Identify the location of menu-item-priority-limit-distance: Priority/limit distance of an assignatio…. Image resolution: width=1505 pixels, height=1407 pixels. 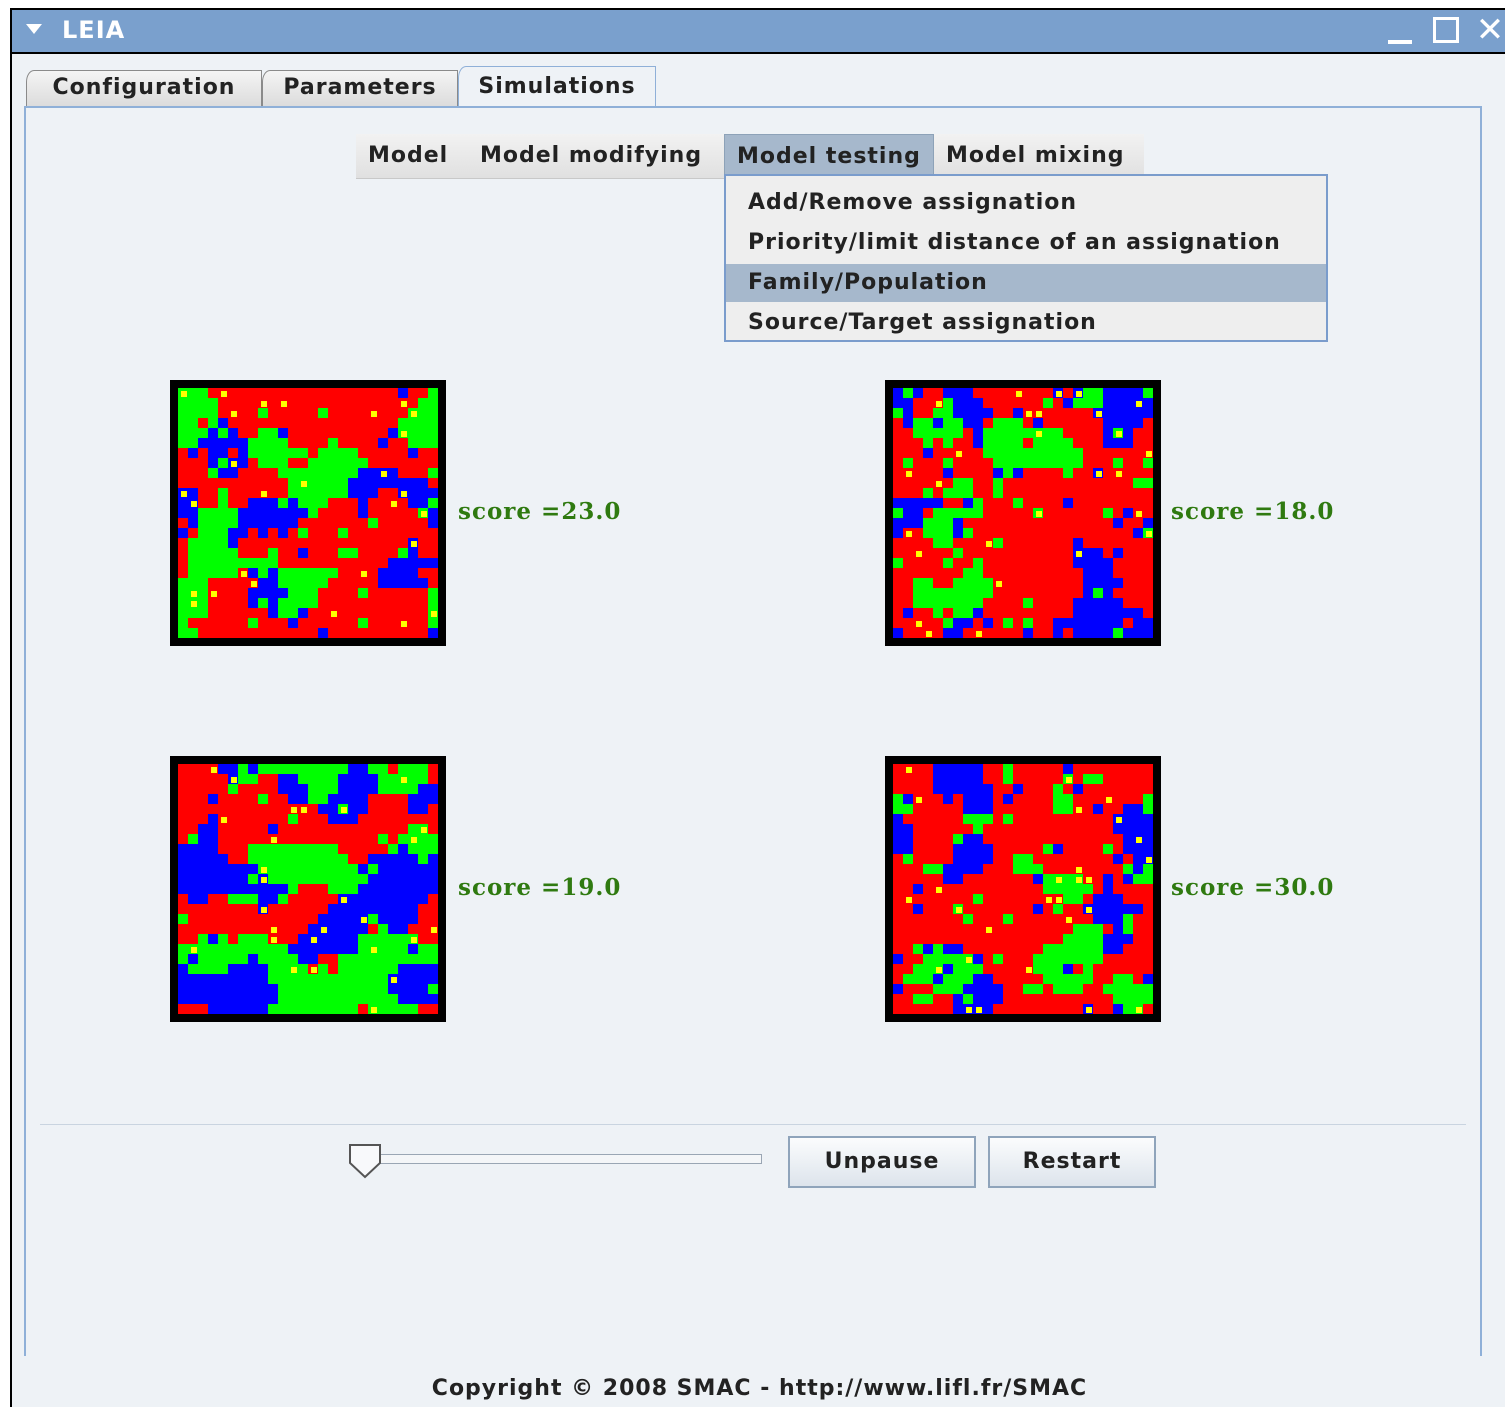
(1026, 243).